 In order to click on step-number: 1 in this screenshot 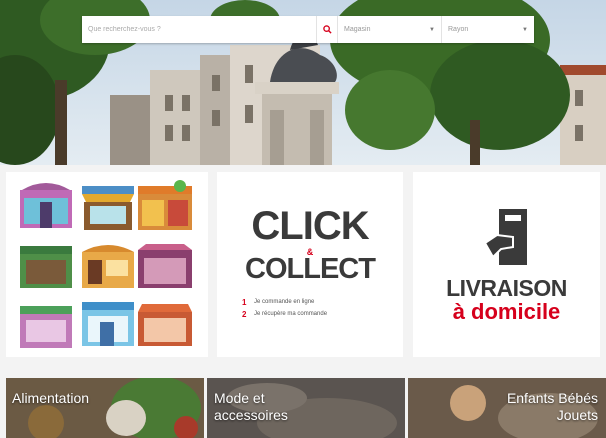, I will do `click(244, 302)`.